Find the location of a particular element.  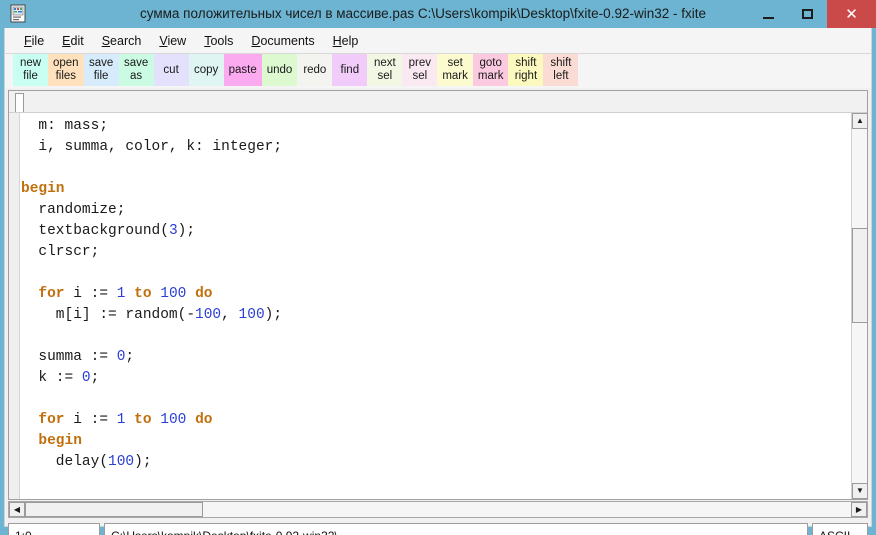

toolbar-button-goto-mark: goto mark is located at coordinates (490, 70).